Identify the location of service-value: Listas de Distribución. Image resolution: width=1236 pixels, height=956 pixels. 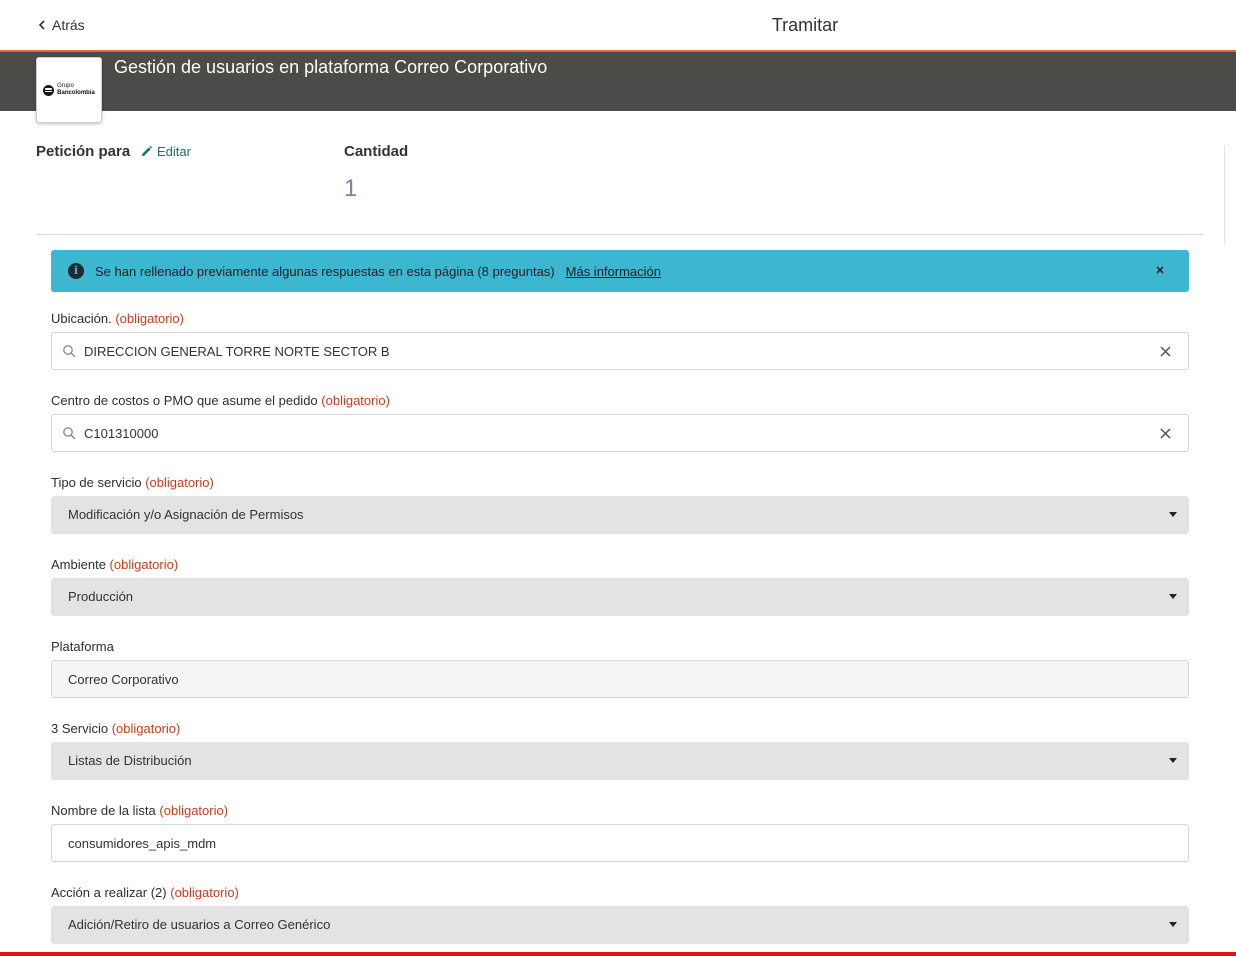
(130, 760).